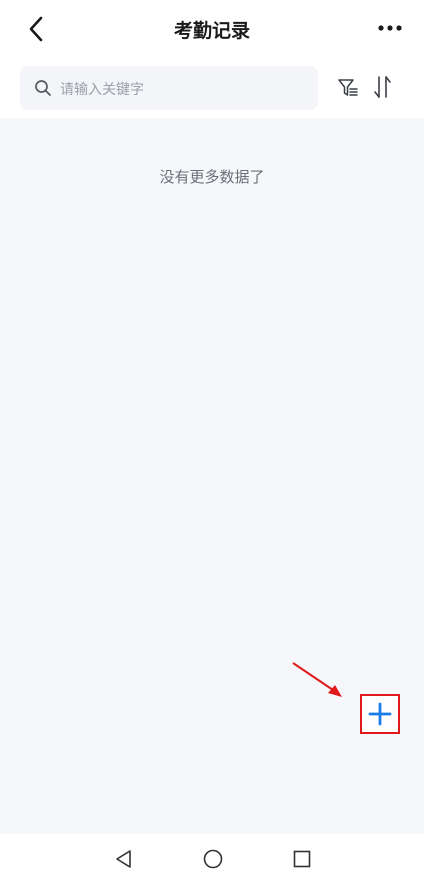 The width and height of the screenshot is (424, 883). I want to click on triangle-back-icon, so click(123, 859).